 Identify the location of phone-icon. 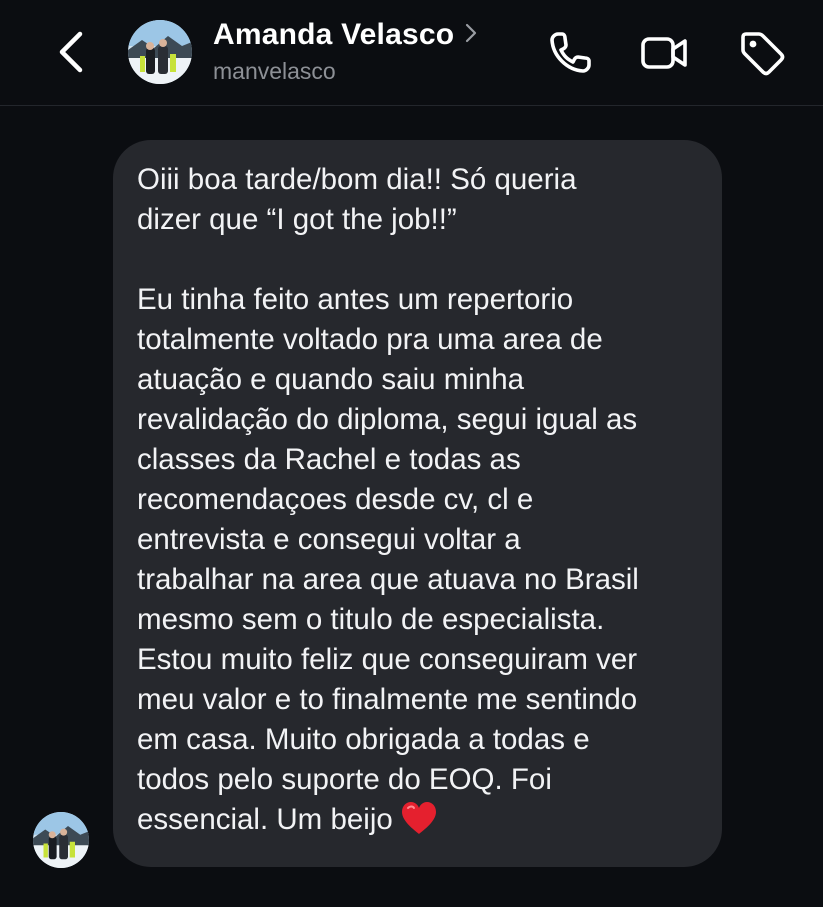
(570, 52).